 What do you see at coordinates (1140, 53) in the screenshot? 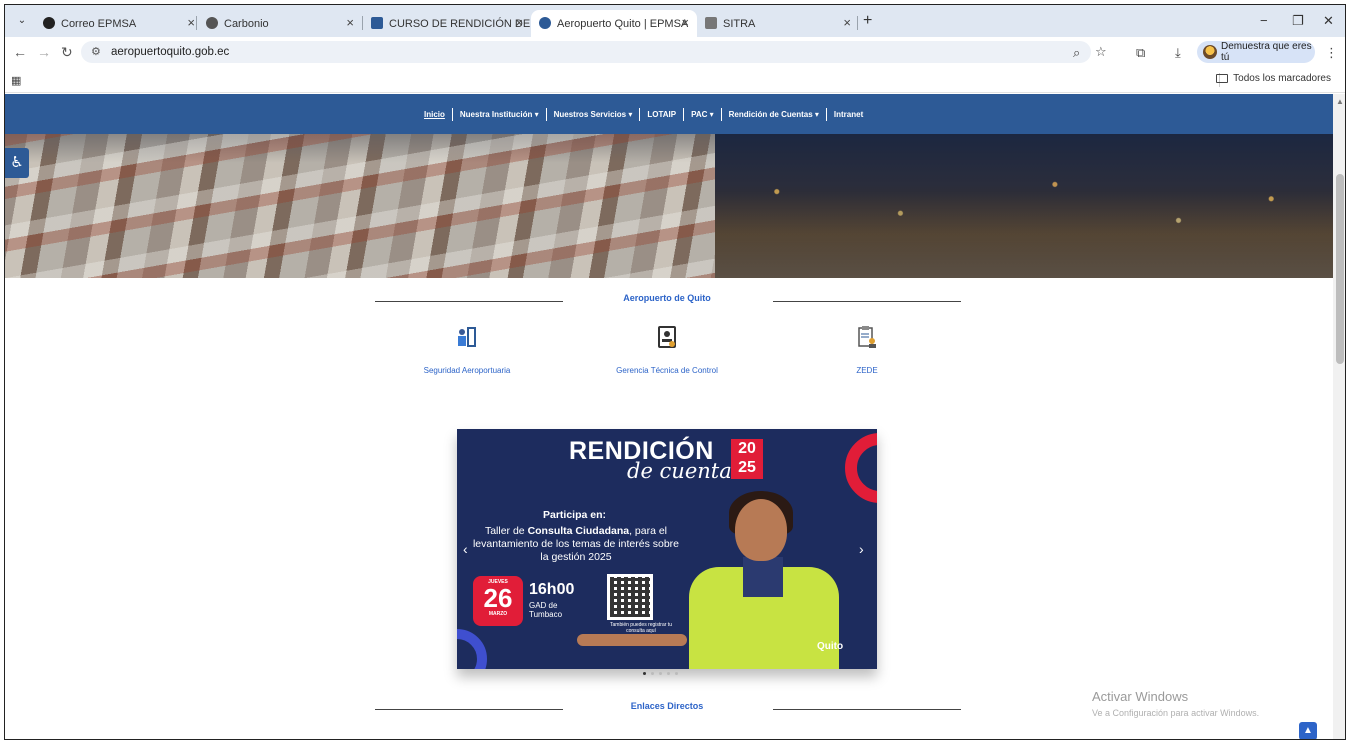
I see `extensions-icon: ⧉` at bounding box center [1140, 53].